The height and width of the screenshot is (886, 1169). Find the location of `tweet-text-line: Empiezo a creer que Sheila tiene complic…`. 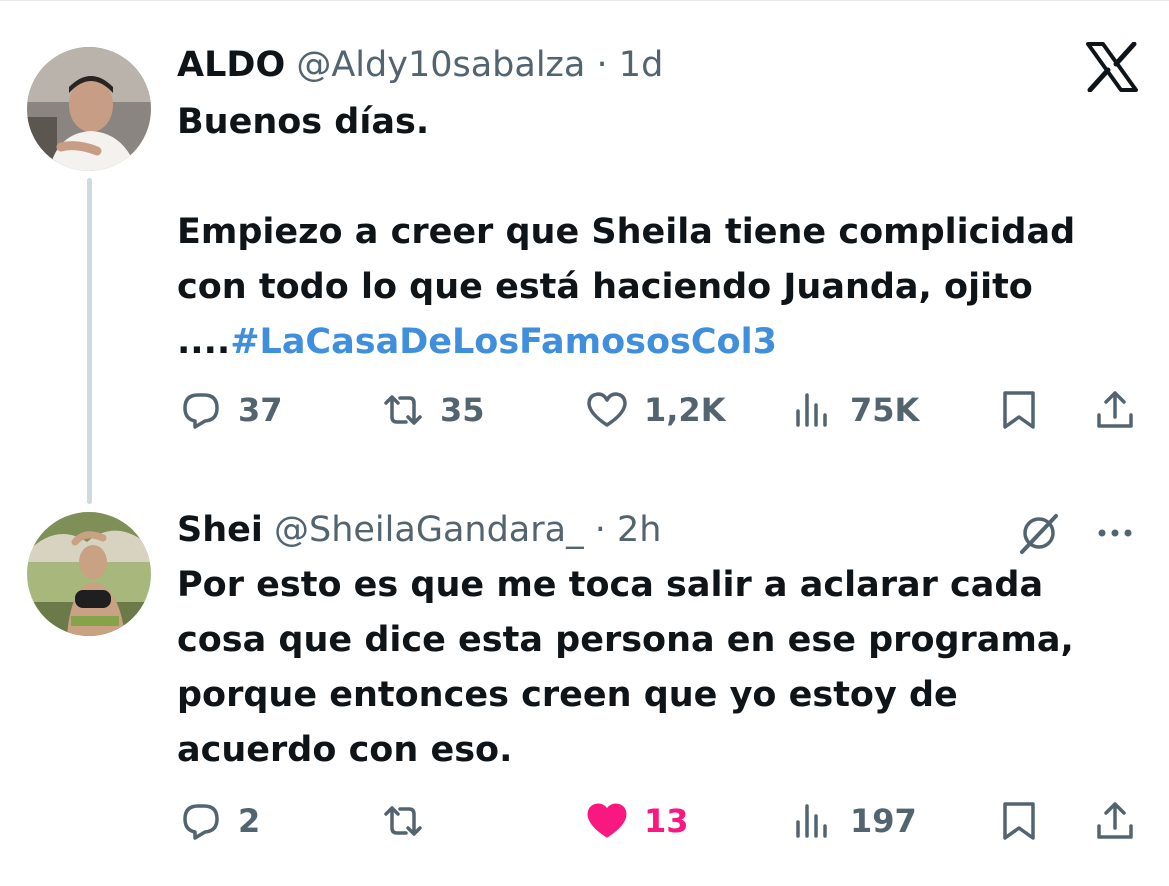

tweet-text-line: Empiezo a creer que Sheila tiene complic… is located at coordinates (626, 232).